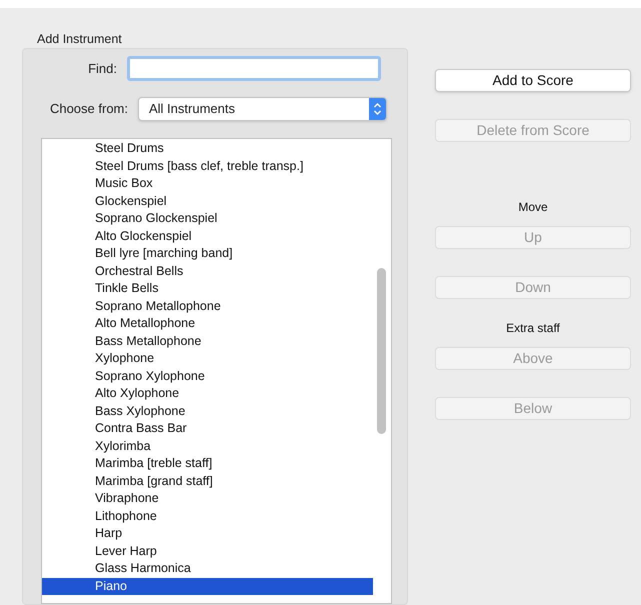 The image size is (641, 605). What do you see at coordinates (207, 516) in the screenshot?
I see `instrument-item: Lithophone` at bounding box center [207, 516].